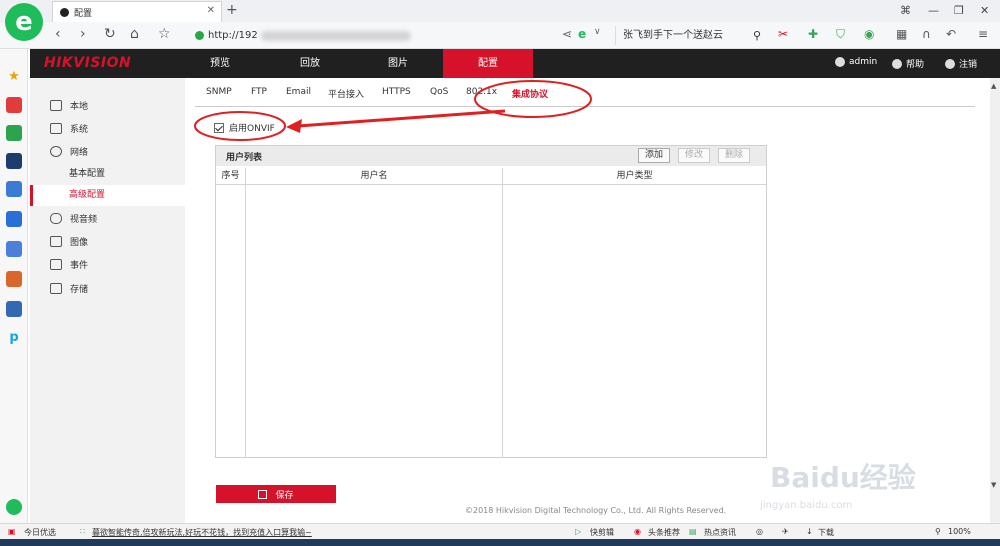 The image size is (1000, 546). What do you see at coordinates (14, 338) in the screenshot?
I see `p-app-icon: p` at bounding box center [14, 338].